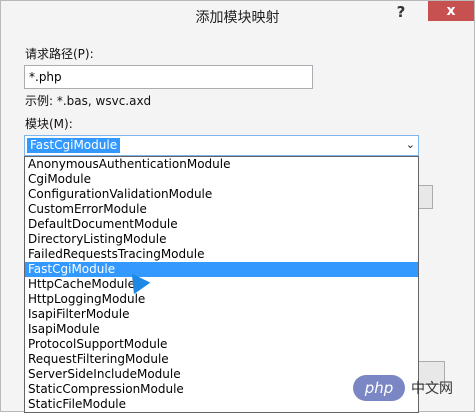 The image size is (475, 413). Describe the element at coordinates (221, 254) in the screenshot. I see `dropdown-option: FailedRequestsTracingModule` at that location.